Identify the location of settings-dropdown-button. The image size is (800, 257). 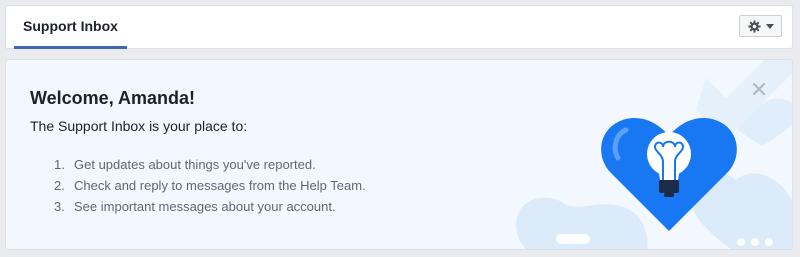
(760, 26).